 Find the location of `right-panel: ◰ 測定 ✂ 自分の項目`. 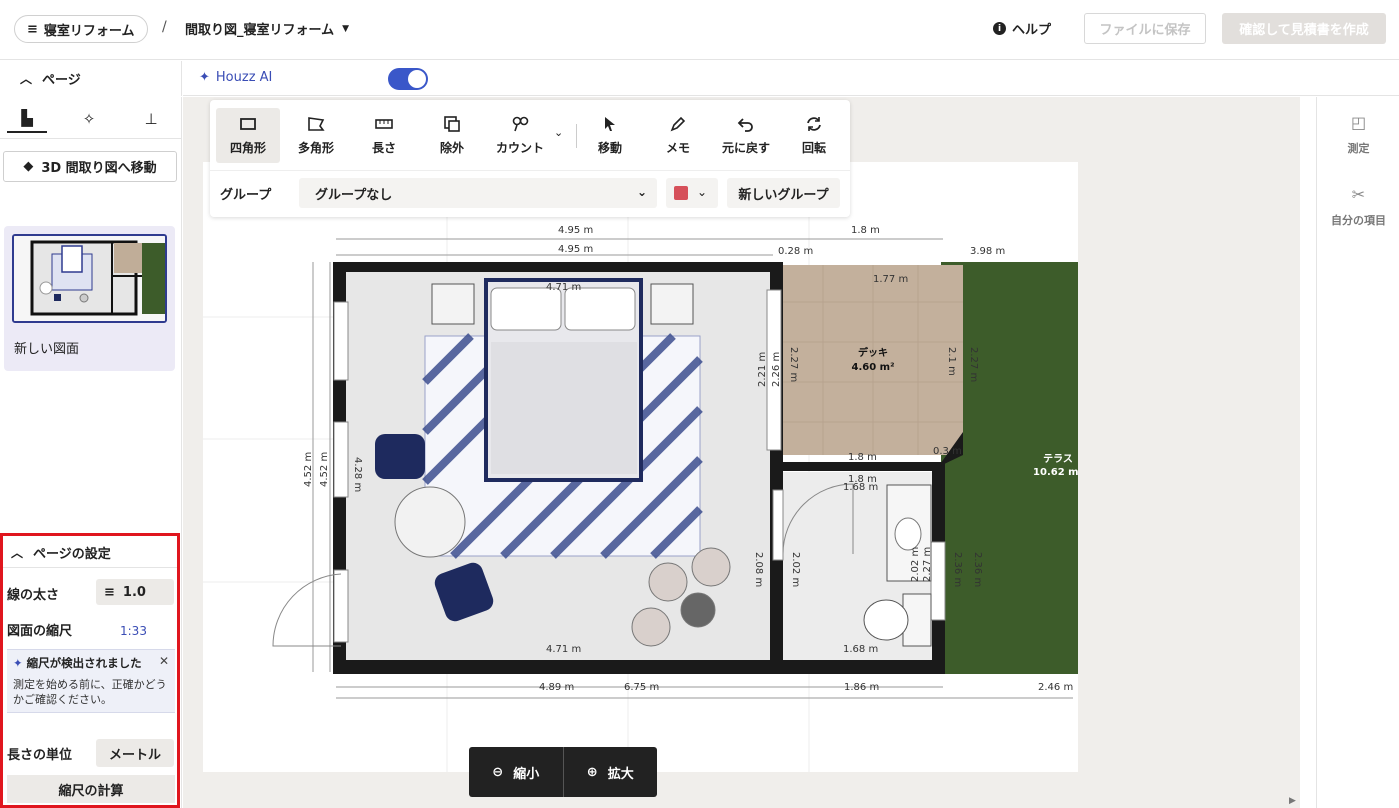

right-panel: ◰ 測定 ✂ 自分の項目 is located at coordinates (1357, 452).